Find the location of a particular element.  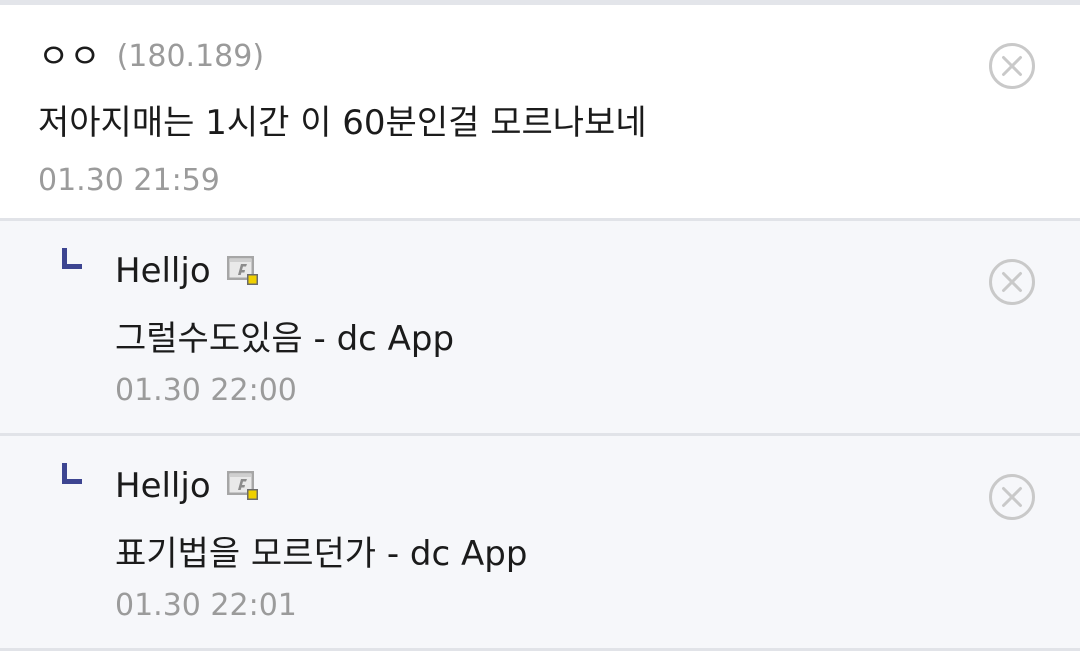

reply-timestamp: 01.30 22:00 is located at coordinates (206, 390).